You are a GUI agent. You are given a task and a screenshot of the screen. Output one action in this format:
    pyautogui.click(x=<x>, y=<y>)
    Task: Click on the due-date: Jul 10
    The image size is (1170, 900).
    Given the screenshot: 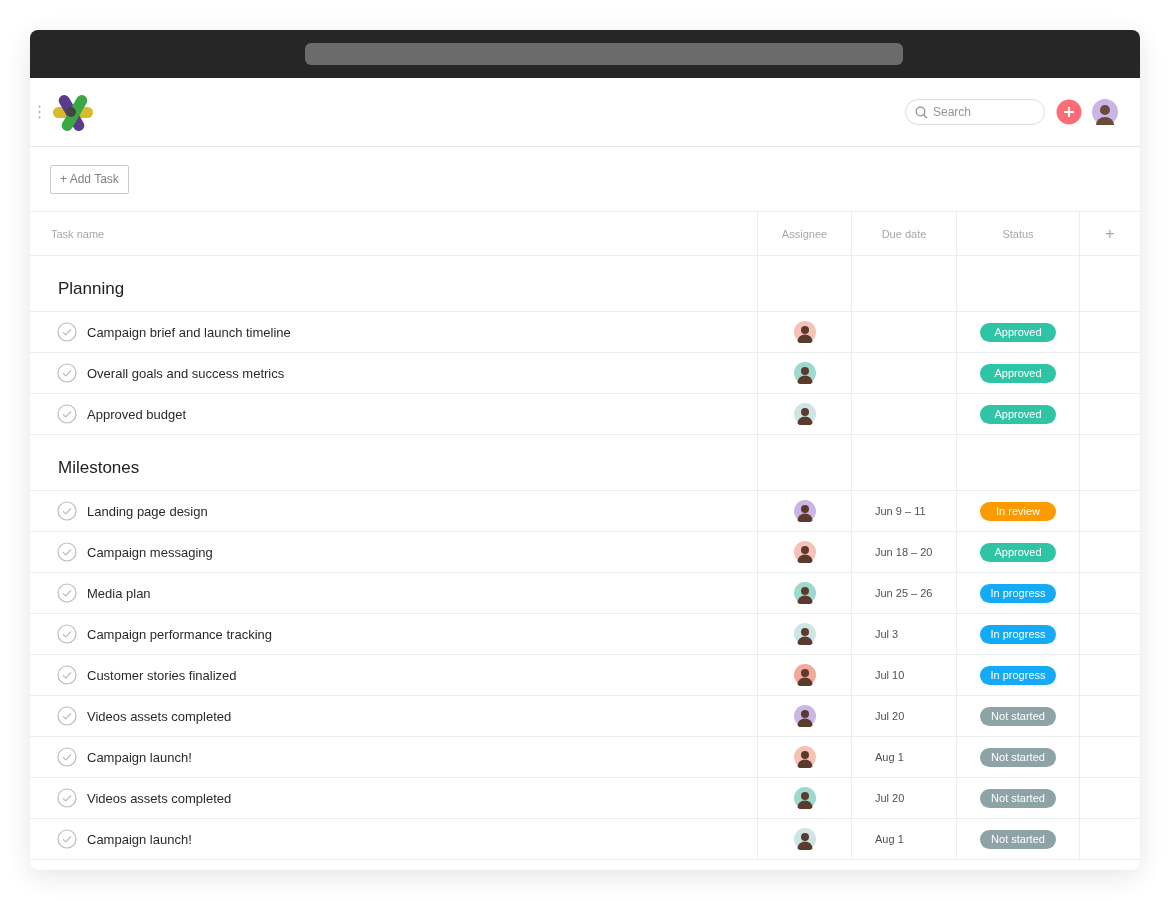 What is the action you would take?
    pyautogui.click(x=889, y=675)
    